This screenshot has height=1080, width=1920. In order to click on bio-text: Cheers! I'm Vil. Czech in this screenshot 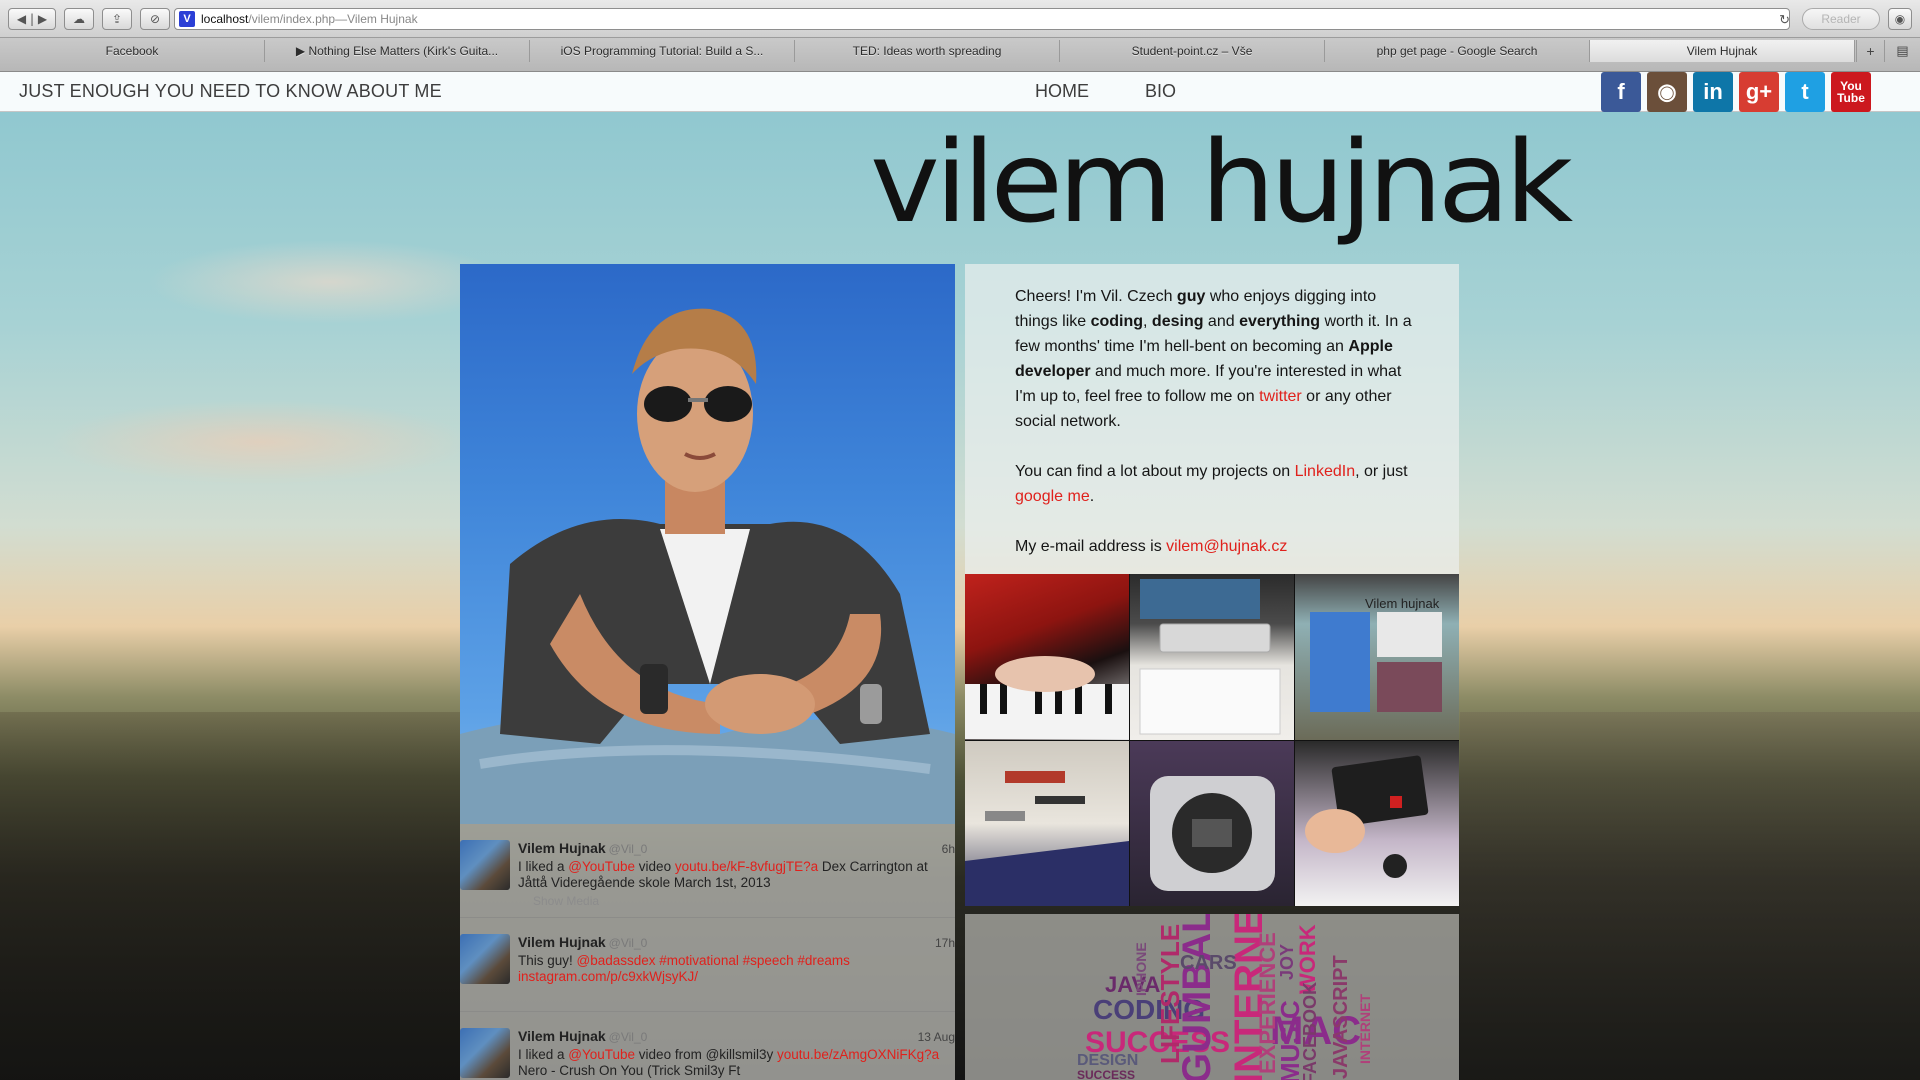, I will do `click(1096, 296)`.